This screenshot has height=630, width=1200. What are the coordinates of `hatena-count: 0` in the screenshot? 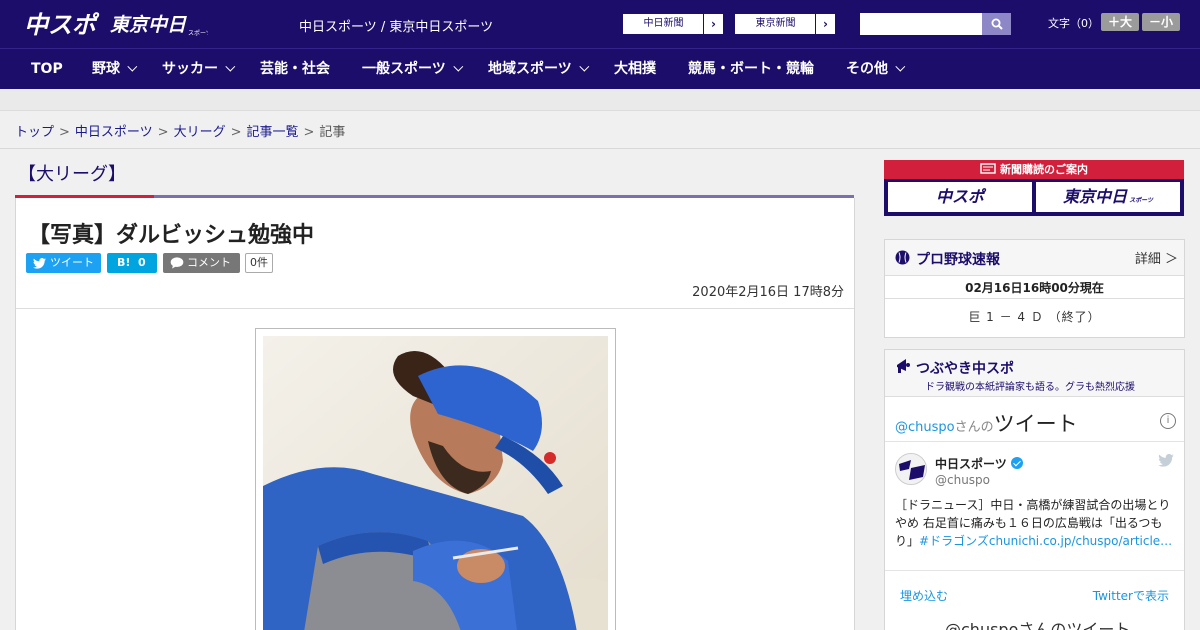 It's located at (142, 262).